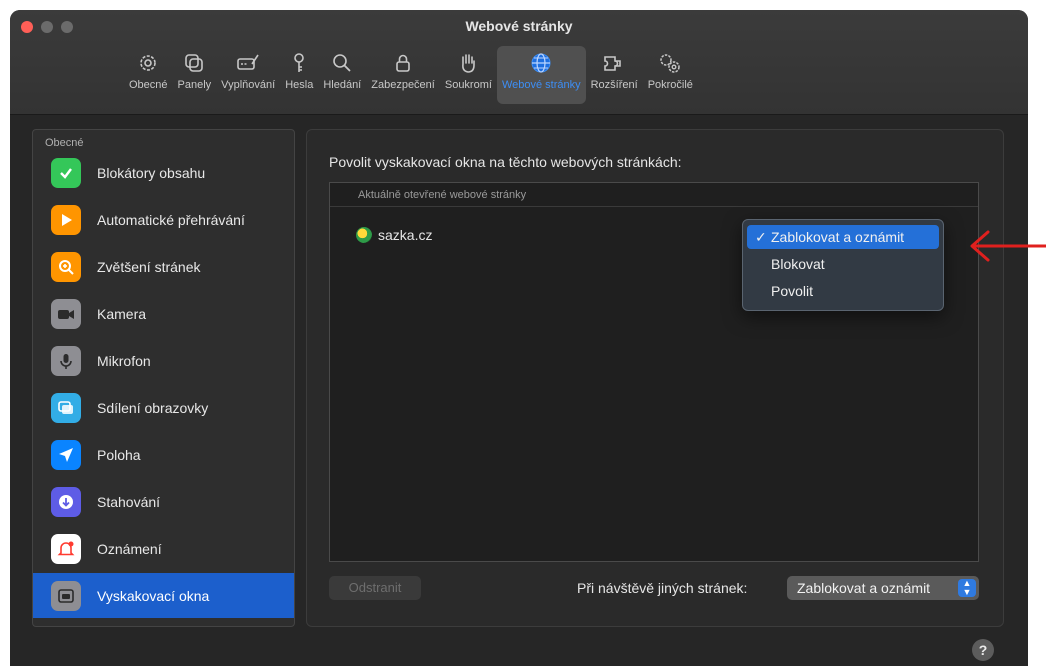  Describe the element at coordinates (838, 237) in the screenshot. I see `option-label: Zablokovat a oznámit` at that location.